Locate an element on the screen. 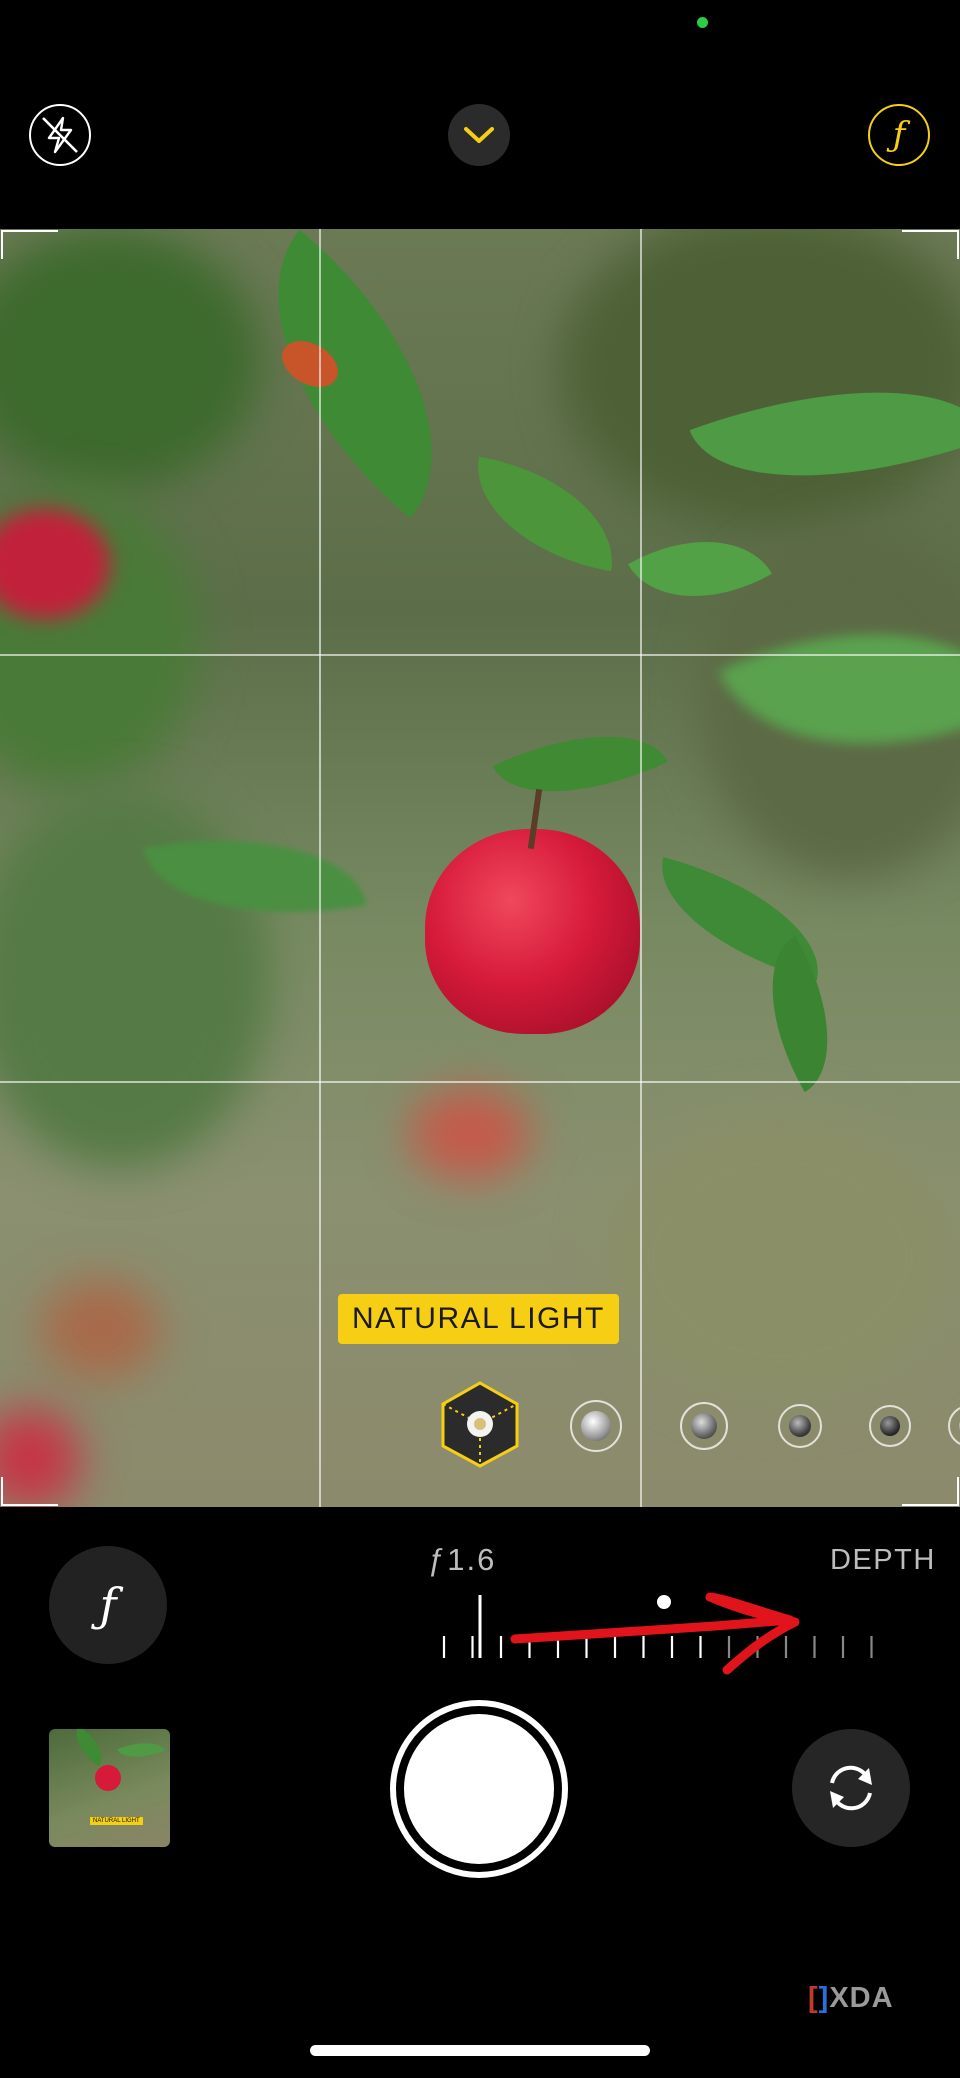  lighting-stage-mono-button is located at coordinates (890, 1426).